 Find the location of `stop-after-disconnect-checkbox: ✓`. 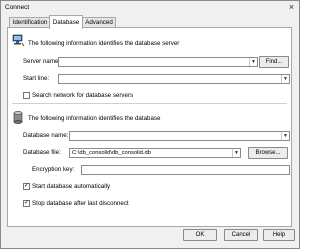

stop-after-disconnect-checkbox: ✓ is located at coordinates (26, 203).